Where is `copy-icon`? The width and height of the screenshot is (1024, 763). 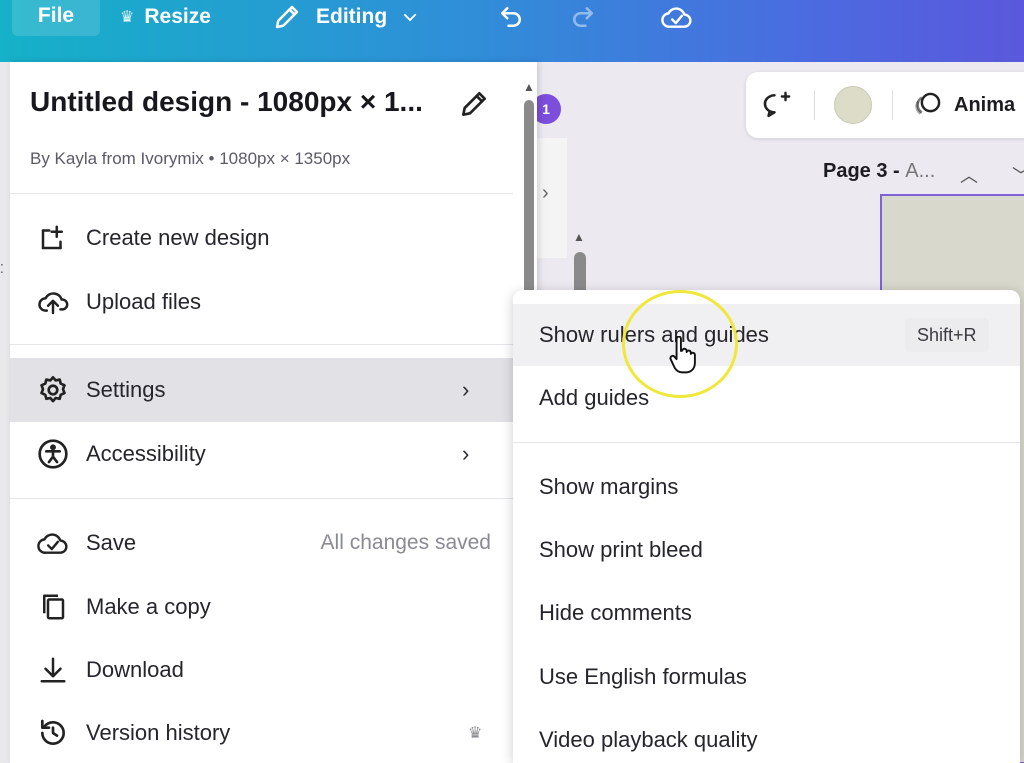 copy-icon is located at coordinates (53, 607).